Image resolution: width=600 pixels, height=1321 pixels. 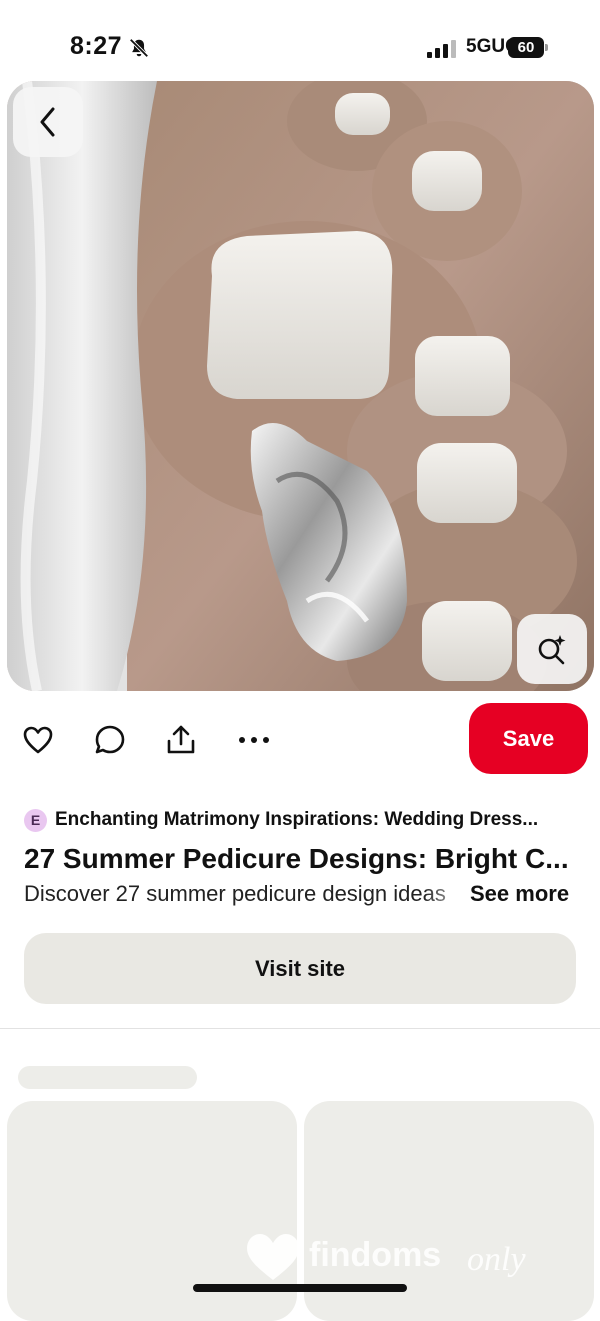 I want to click on signal-icon, so click(x=441, y=49).